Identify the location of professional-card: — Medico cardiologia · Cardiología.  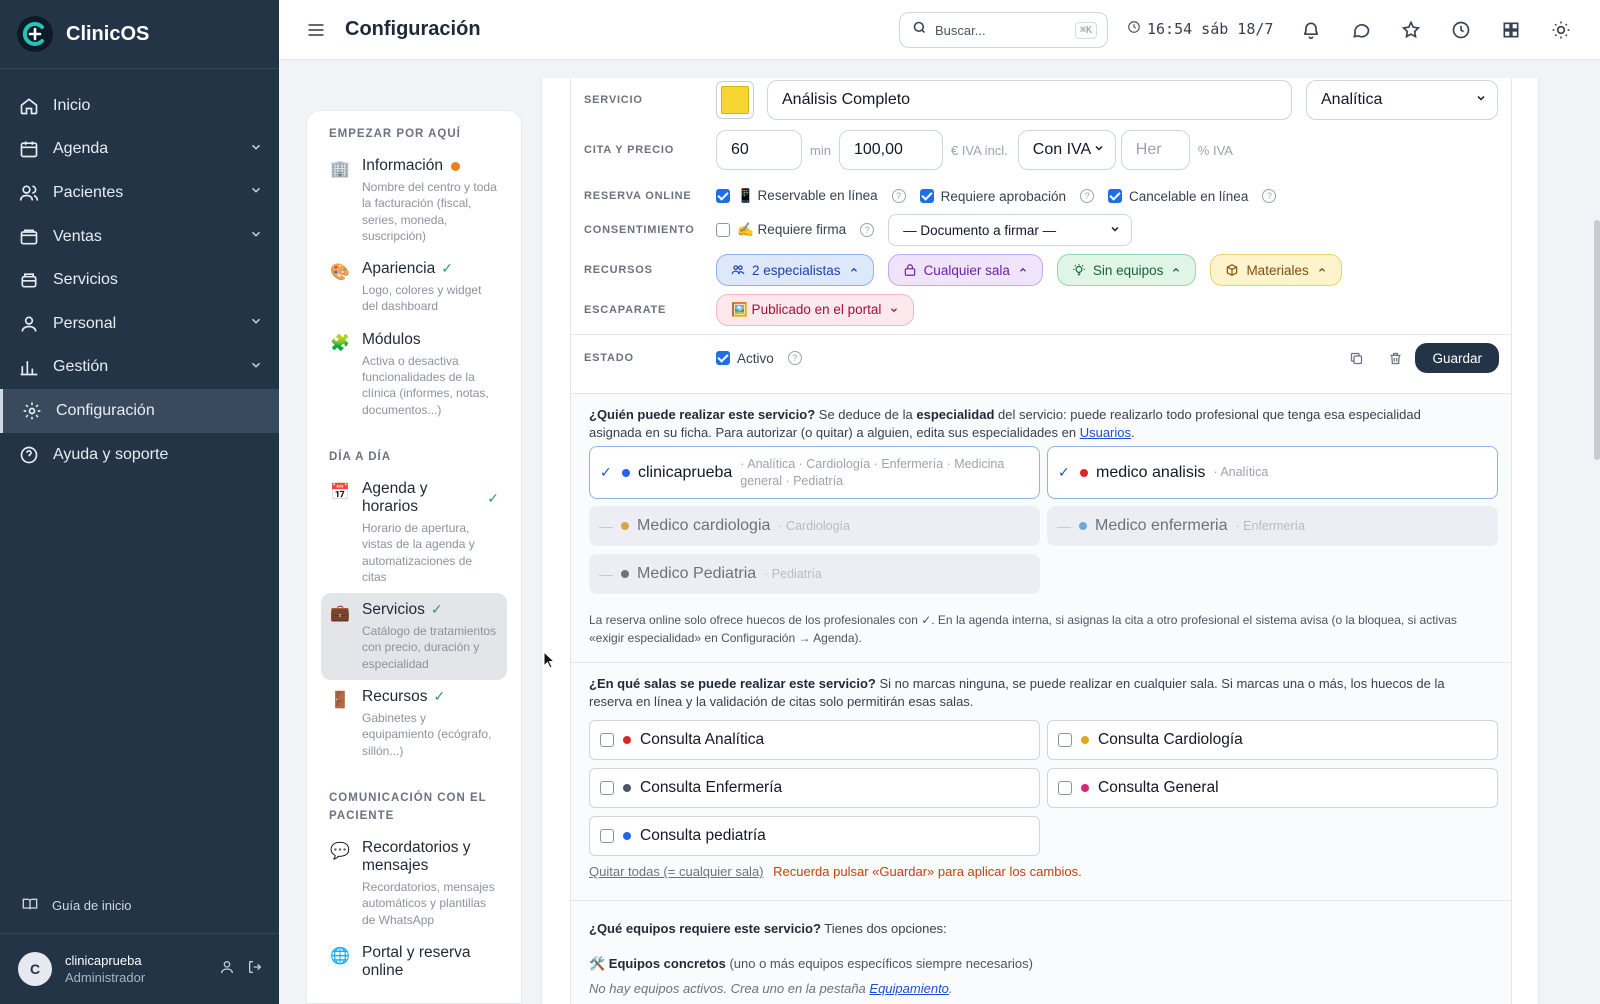
(814, 526).